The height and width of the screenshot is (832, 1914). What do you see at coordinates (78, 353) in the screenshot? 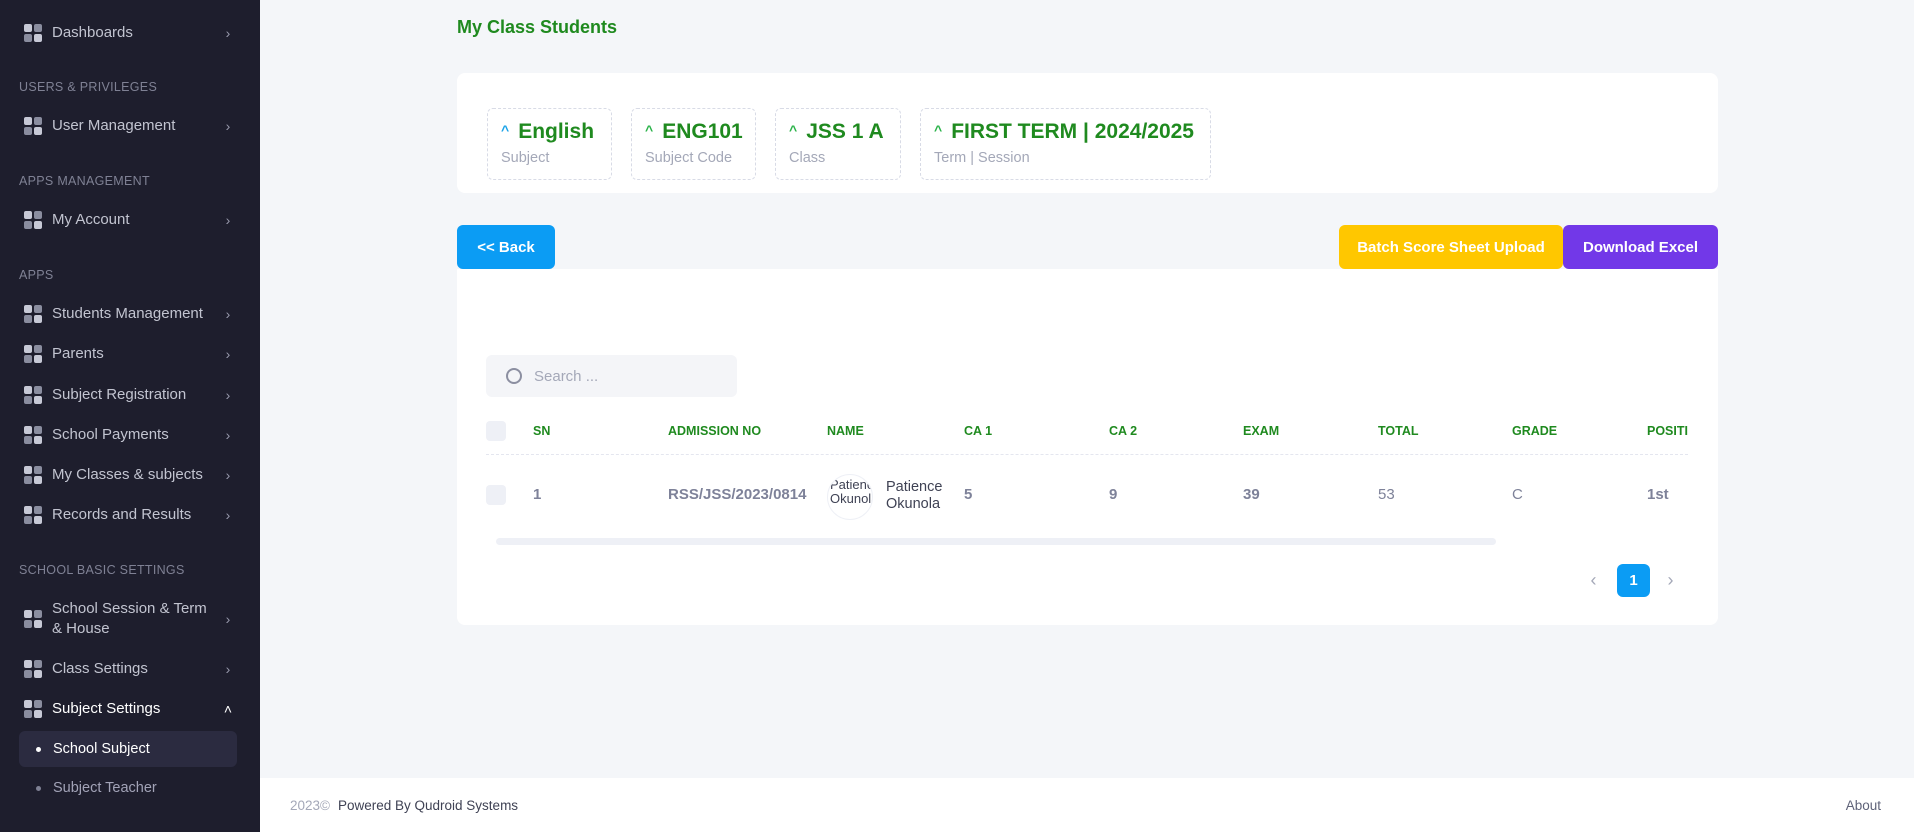
I see `sidebar-item-label: Parents` at bounding box center [78, 353].